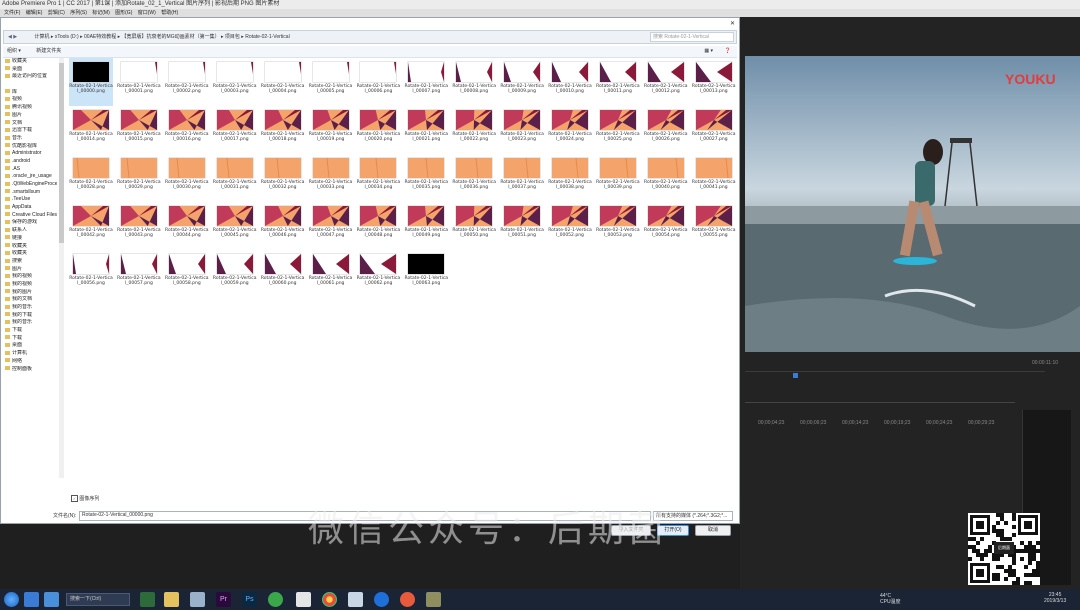  I want to click on nav-item: 我的文档, so click(31, 300).